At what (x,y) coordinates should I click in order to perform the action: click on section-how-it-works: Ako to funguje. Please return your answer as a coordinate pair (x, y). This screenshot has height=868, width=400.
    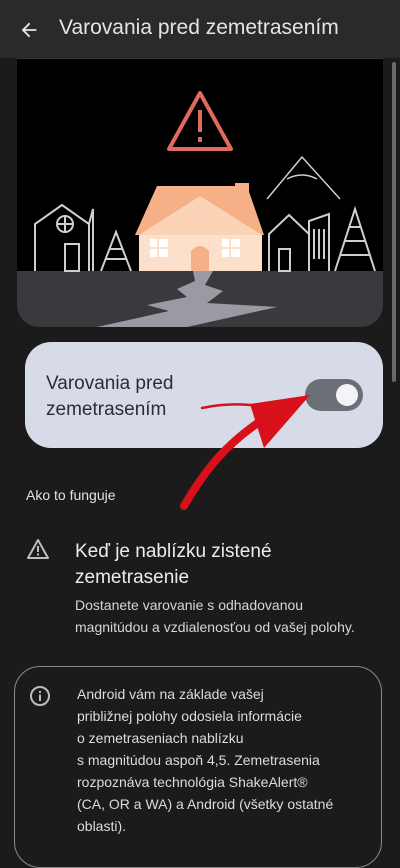
    Looking at the image, I should click on (71, 495).